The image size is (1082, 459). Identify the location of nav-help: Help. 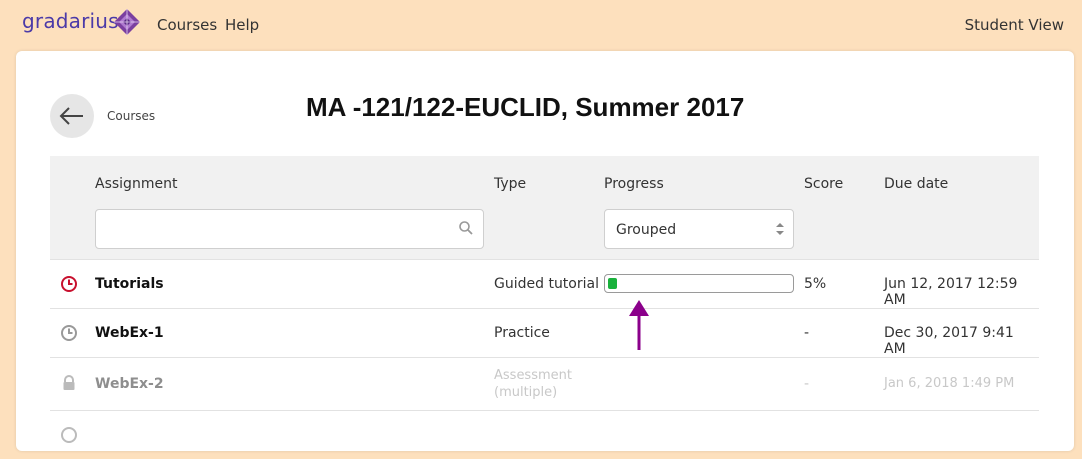
(242, 25).